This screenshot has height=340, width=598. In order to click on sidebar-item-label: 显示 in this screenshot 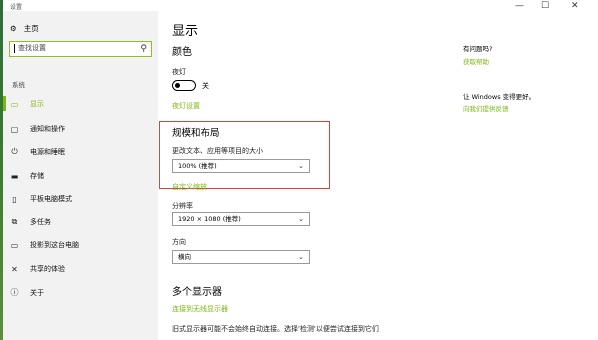, I will do `click(37, 104)`.